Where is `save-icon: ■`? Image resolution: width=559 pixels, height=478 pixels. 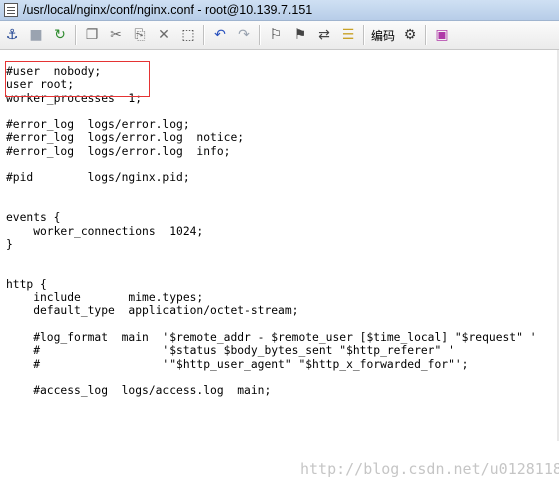
save-icon: ■ is located at coordinates (36, 35).